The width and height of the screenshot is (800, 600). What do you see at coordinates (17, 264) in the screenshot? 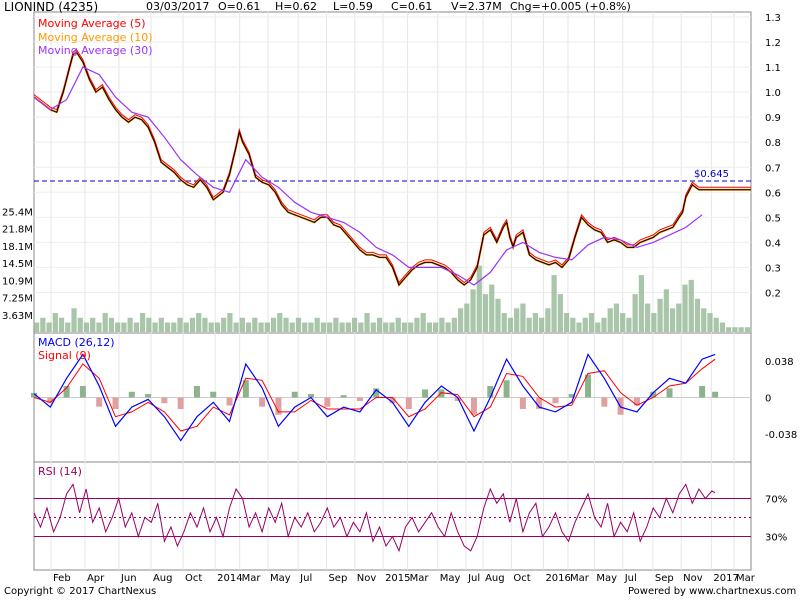
I see `volume-tick-label: 14.5M` at bounding box center [17, 264].